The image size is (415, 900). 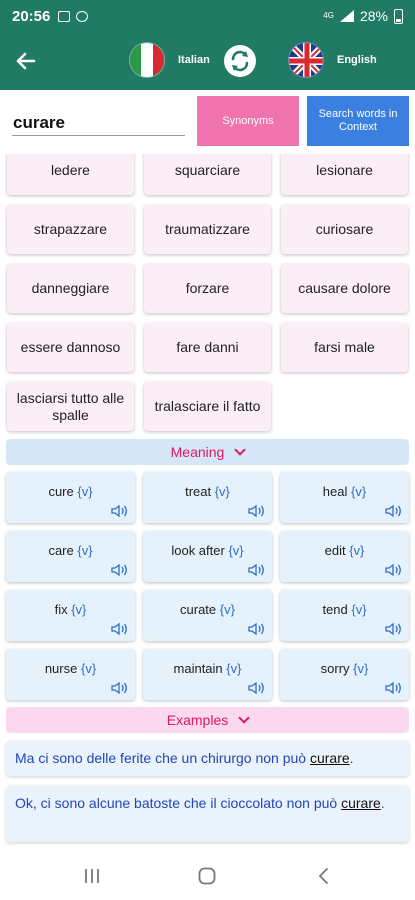 I want to click on network-type: 4G, so click(x=328, y=15).